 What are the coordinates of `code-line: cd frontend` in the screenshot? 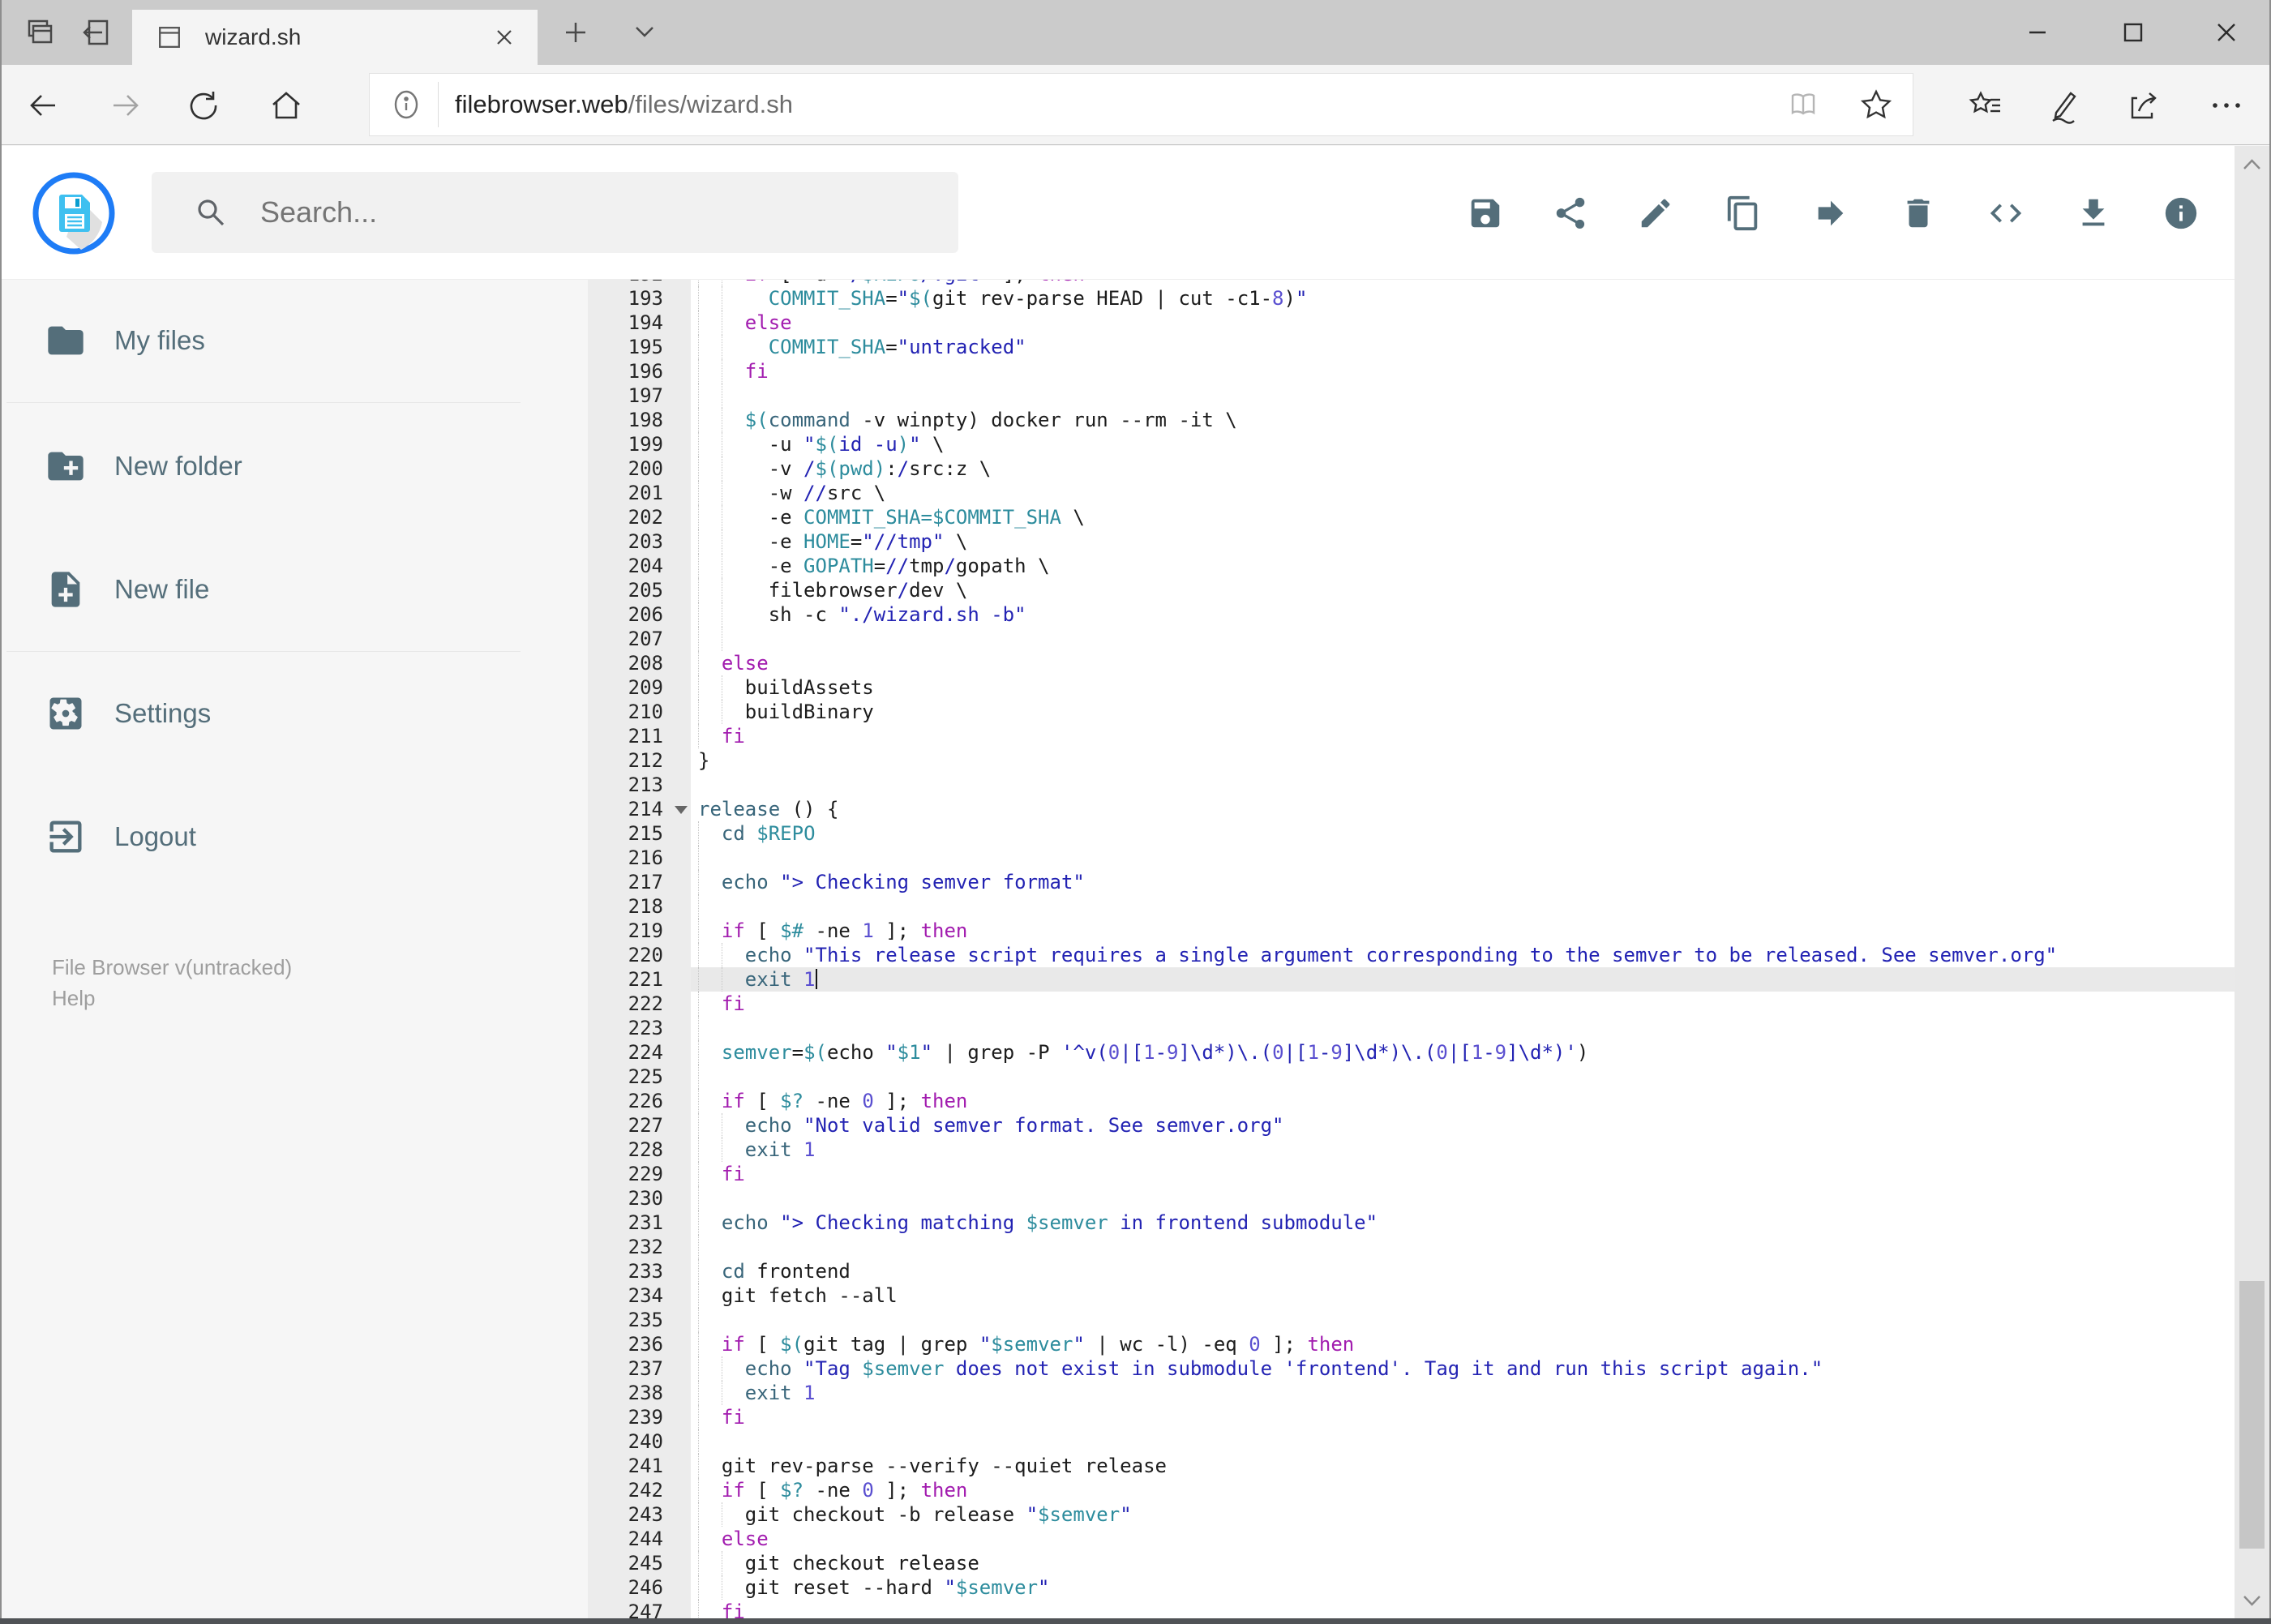 It's located at (1463, 1271).